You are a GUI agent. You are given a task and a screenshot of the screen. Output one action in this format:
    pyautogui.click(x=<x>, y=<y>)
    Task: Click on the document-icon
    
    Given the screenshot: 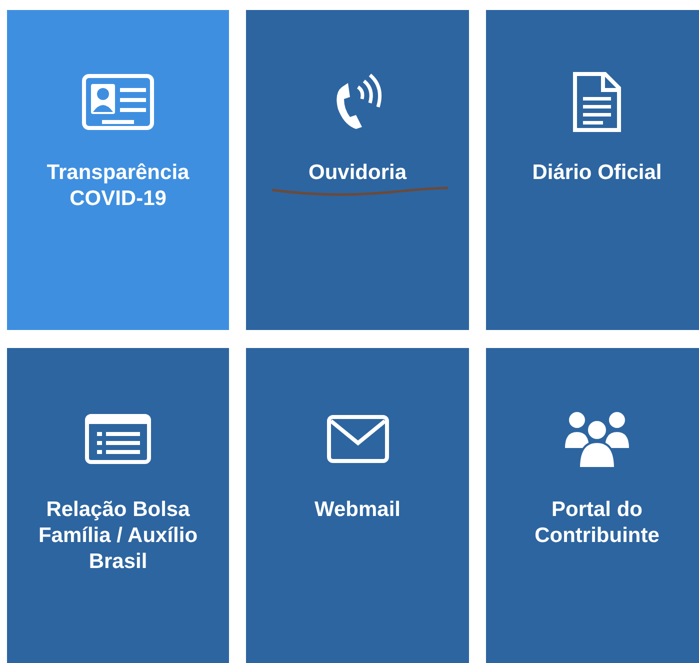 What is the action you would take?
    pyautogui.click(x=597, y=102)
    